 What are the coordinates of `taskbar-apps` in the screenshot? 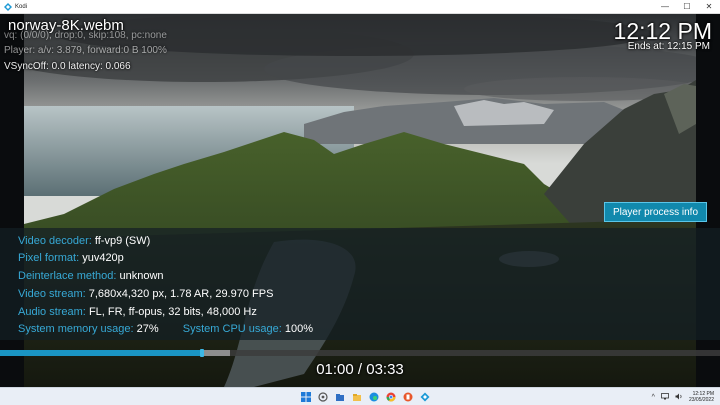 It's located at (365, 397).